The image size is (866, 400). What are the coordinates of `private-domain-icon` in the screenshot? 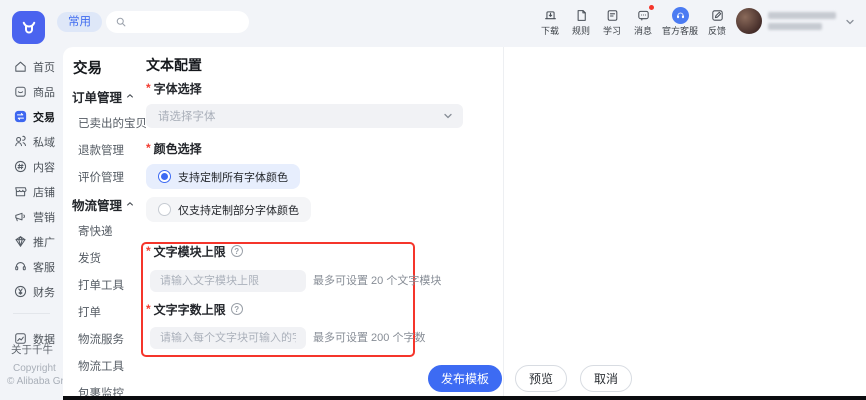 It's located at (20, 141).